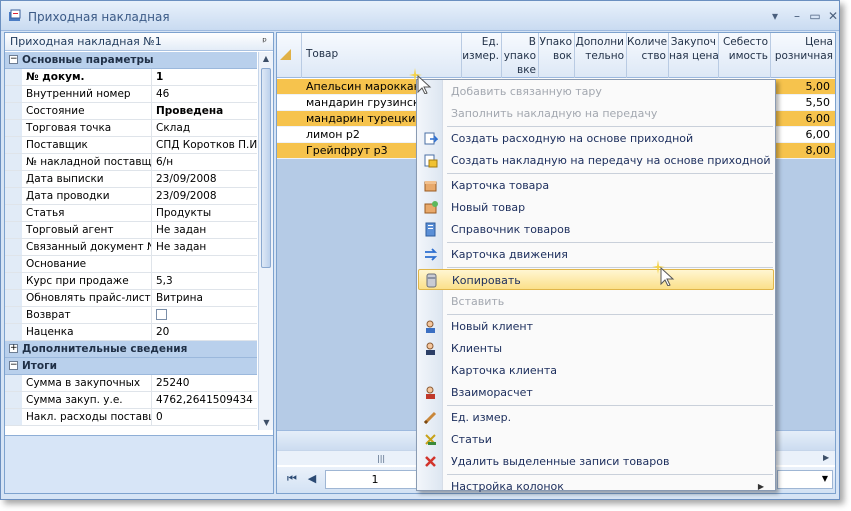 The image size is (851, 511). I want to click on property-checkbox, so click(204, 315).